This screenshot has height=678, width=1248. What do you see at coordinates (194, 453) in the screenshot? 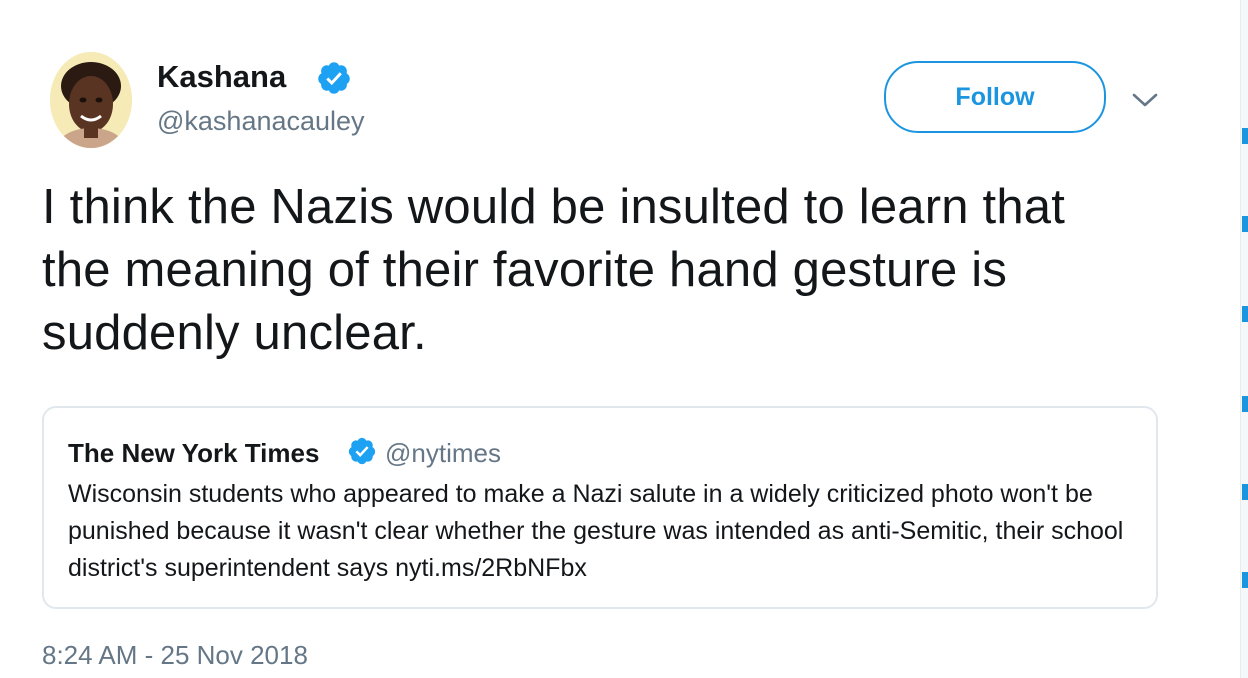
I see `quoted-author-name: The New York Times` at bounding box center [194, 453].